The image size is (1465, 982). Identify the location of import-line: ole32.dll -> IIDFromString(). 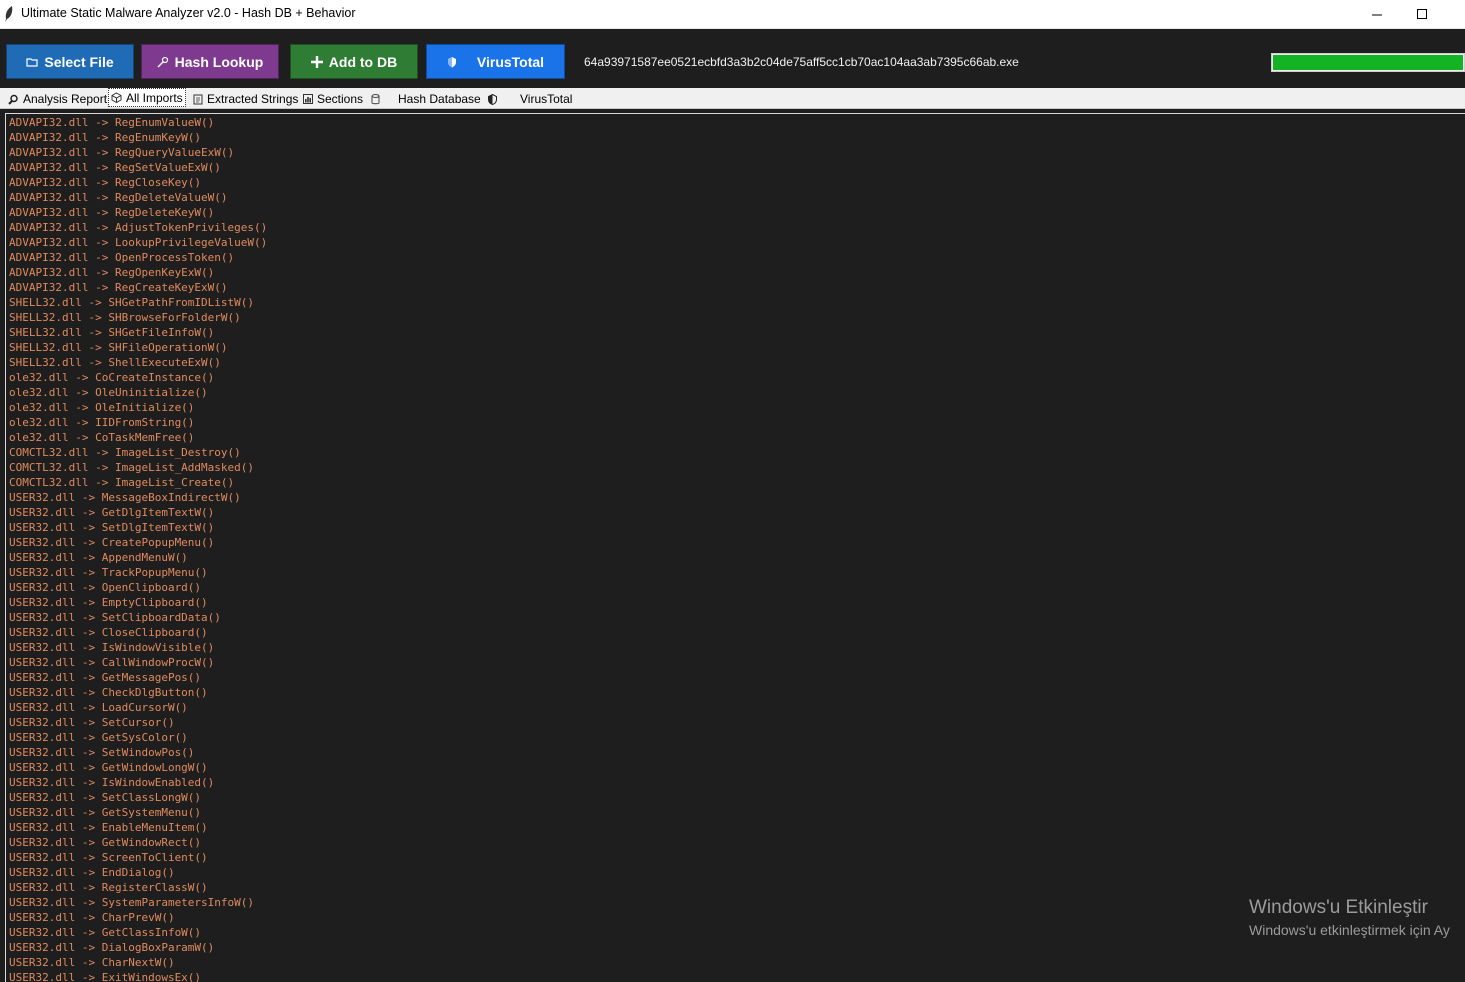
(102, 422).